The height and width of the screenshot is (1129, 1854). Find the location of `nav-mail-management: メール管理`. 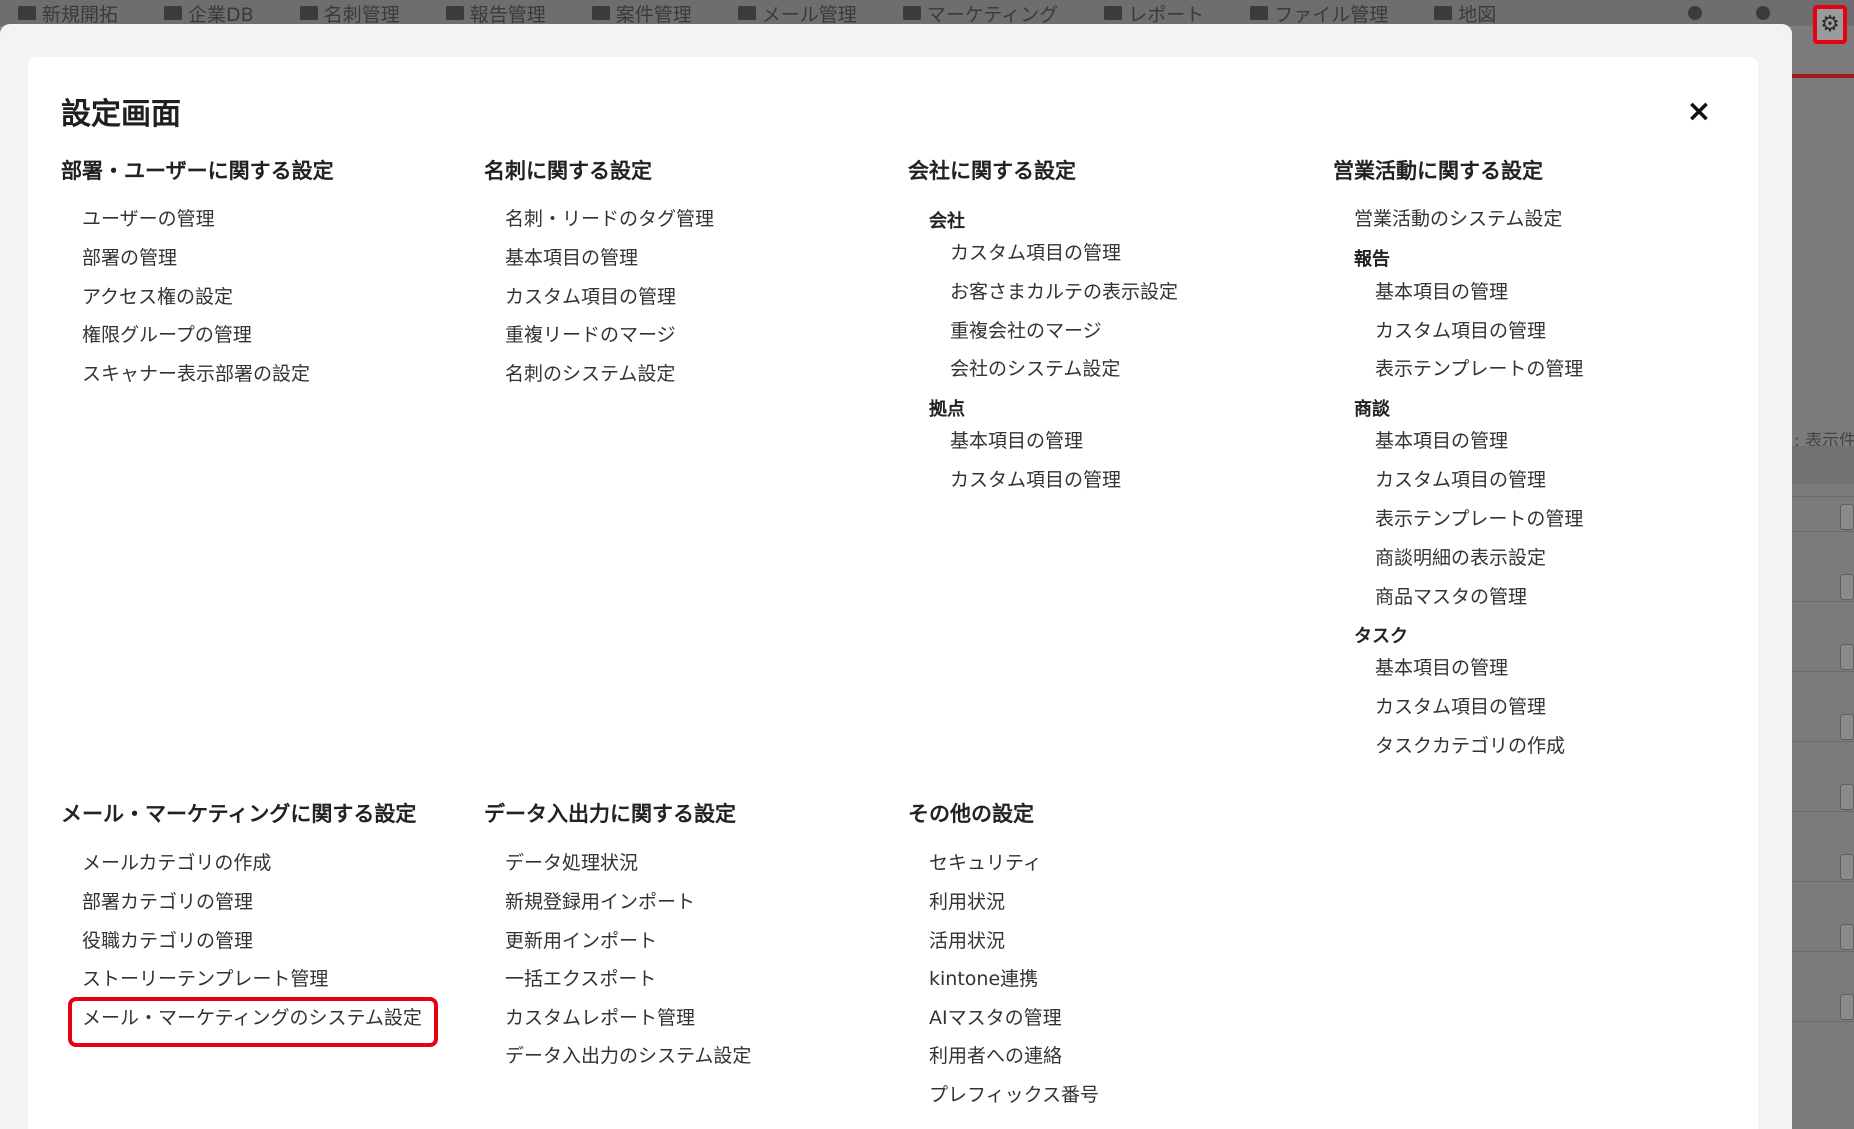

nav-mail-management: メール管理 is located at coordinates (797, 13).